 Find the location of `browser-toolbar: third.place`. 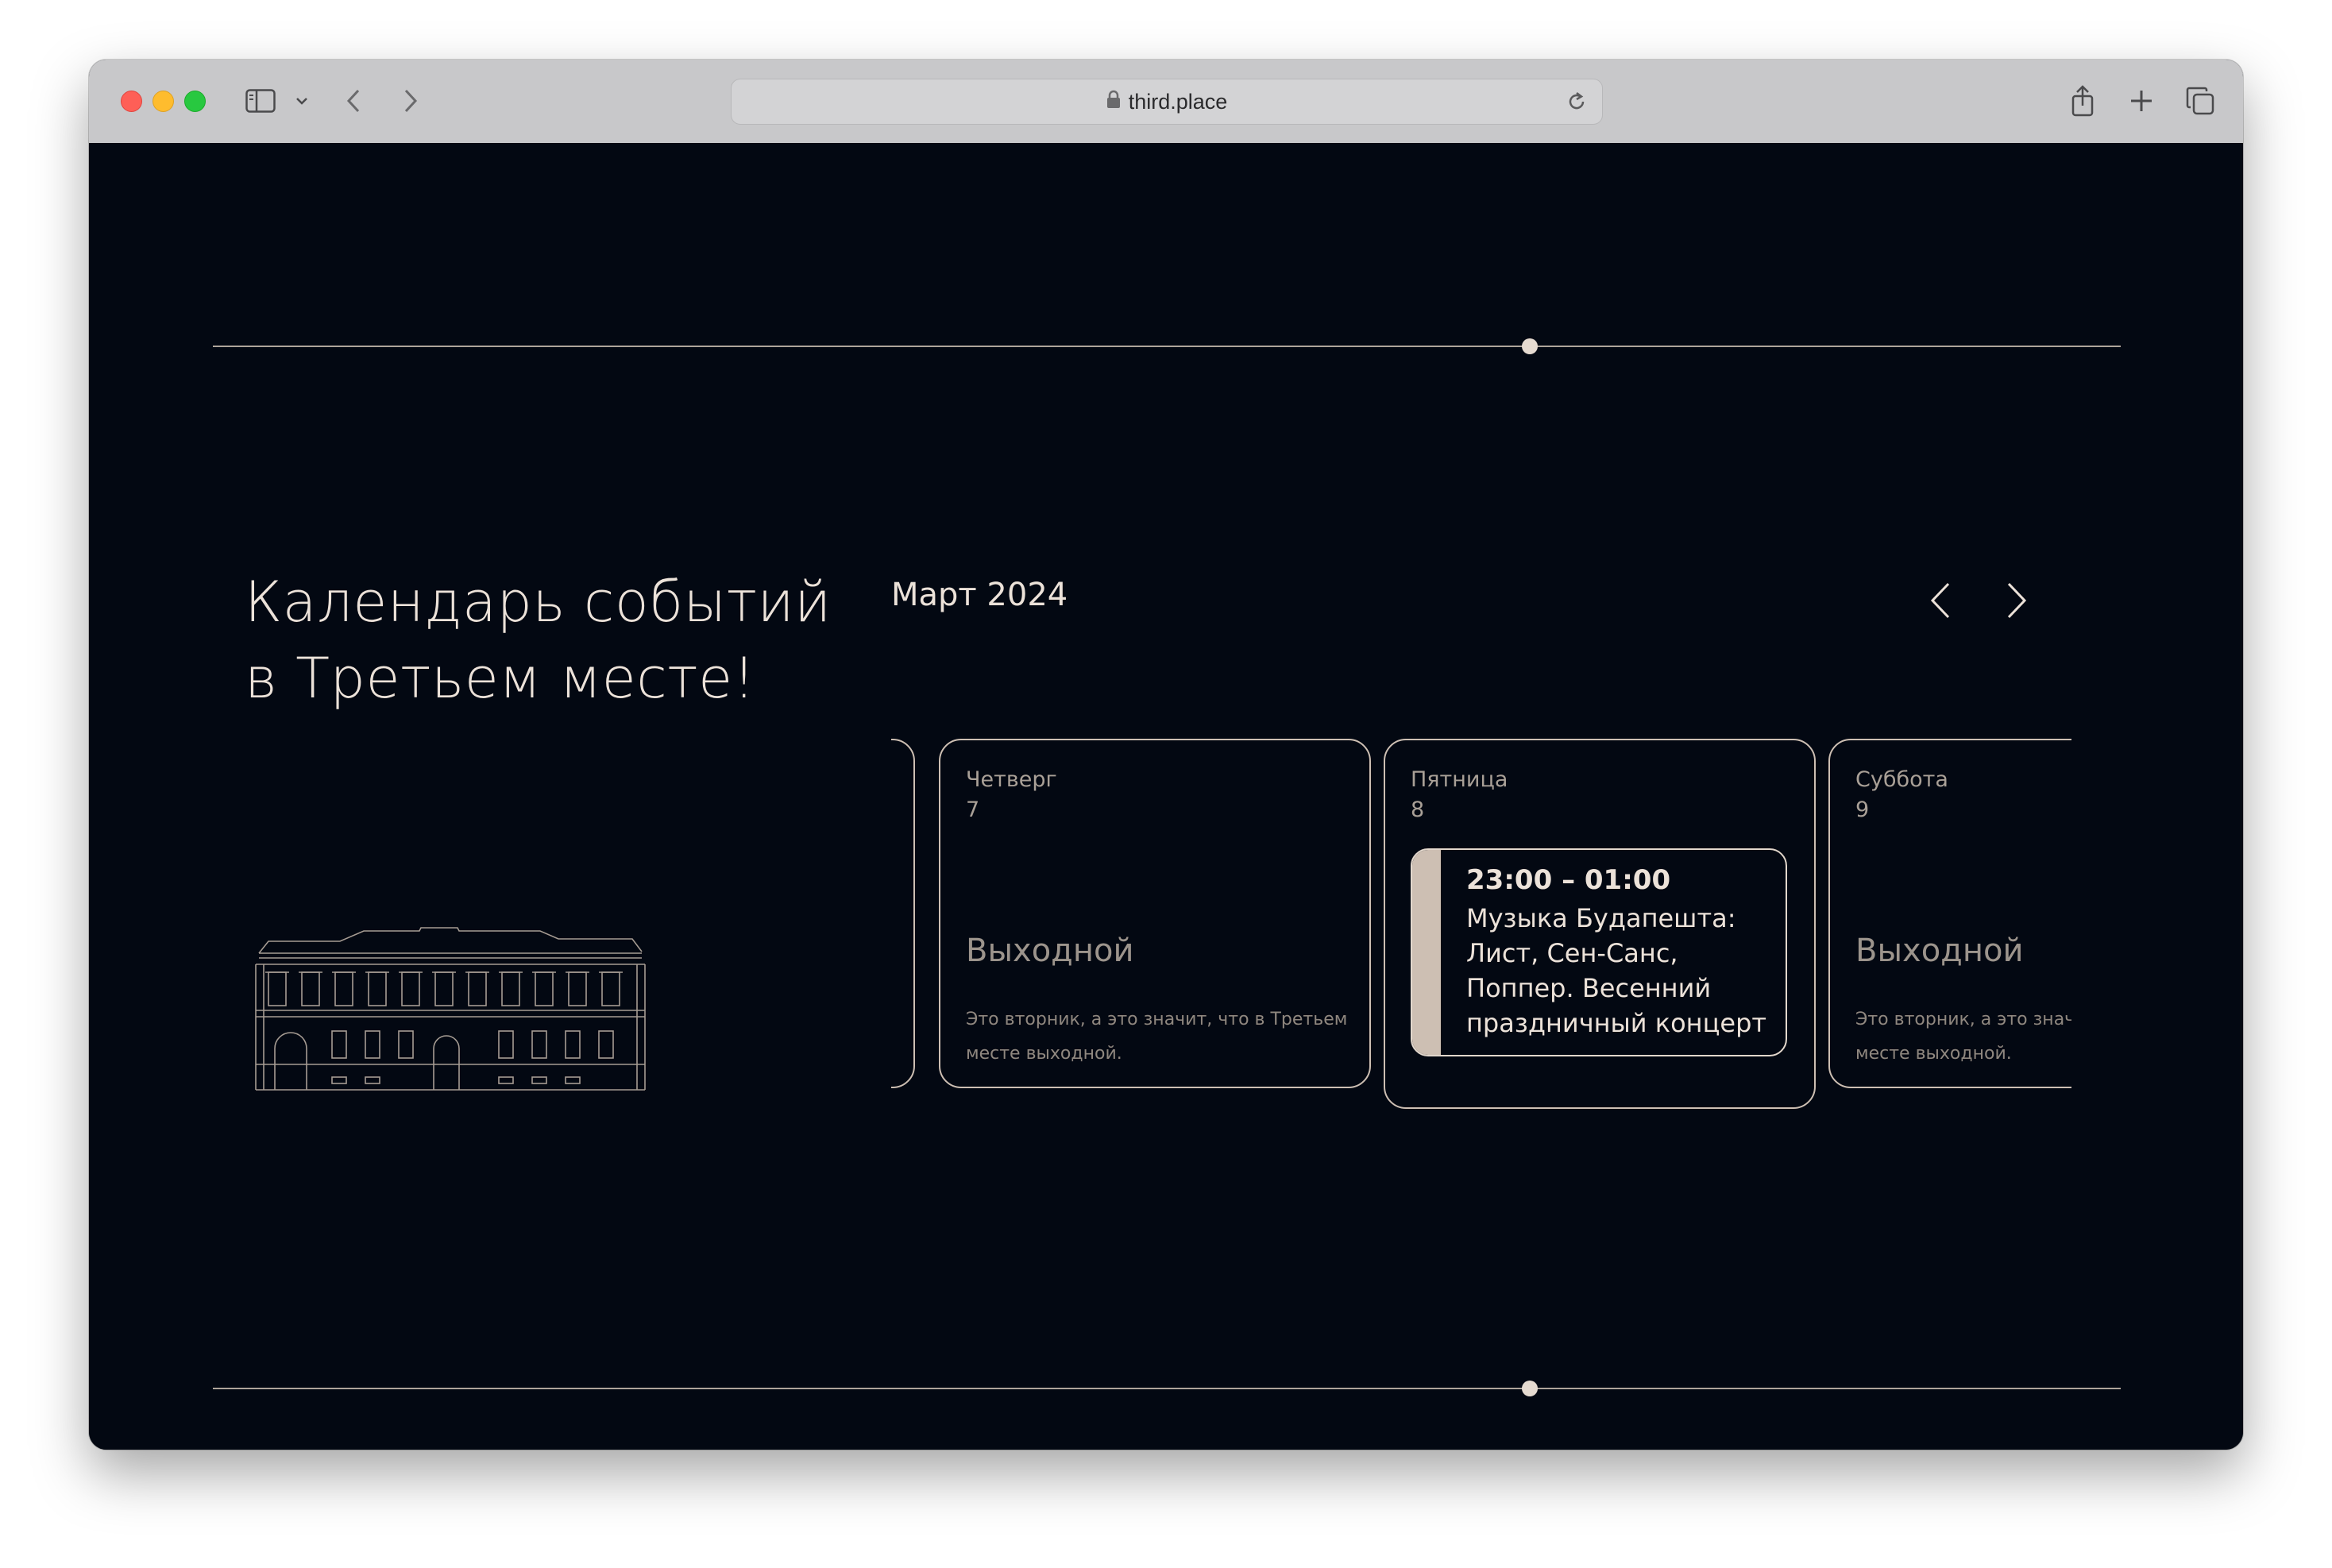

browser-toolbar: third.place is located at coordinates (1166, 102).